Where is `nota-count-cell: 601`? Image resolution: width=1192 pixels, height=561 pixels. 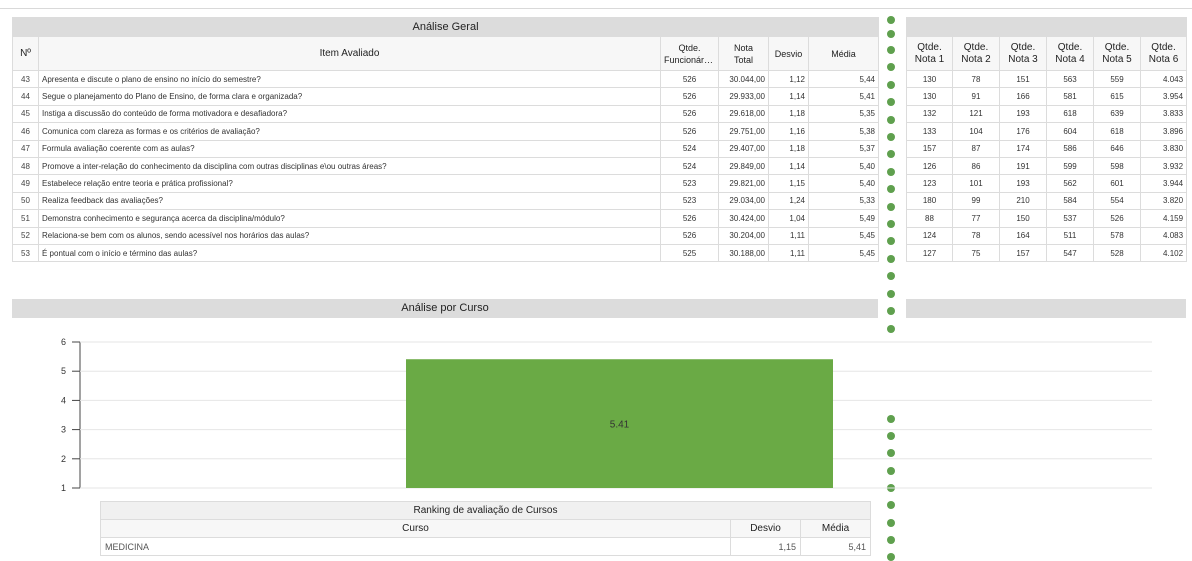 nota-count-cell: 601 is located at coordinates (1117, 183).